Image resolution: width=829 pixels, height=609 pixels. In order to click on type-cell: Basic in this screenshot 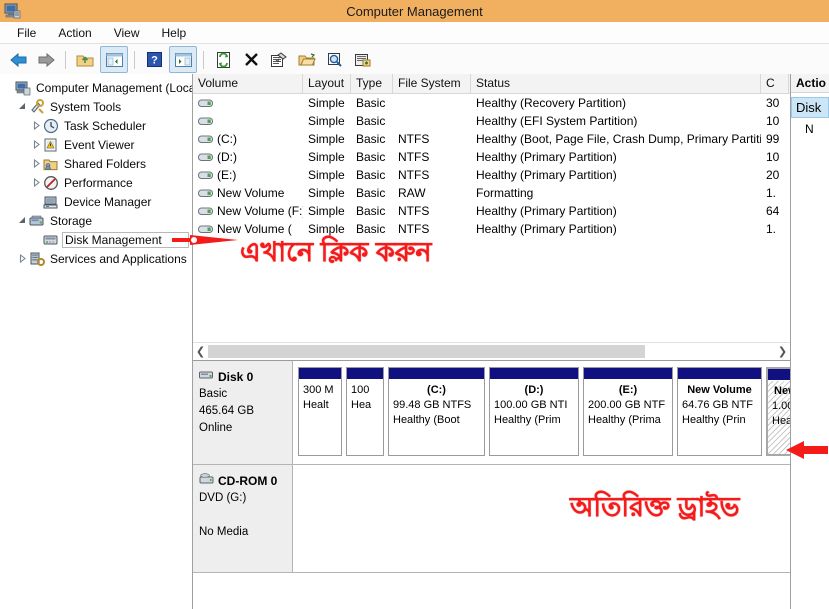, I will do `click(371, 157)`.